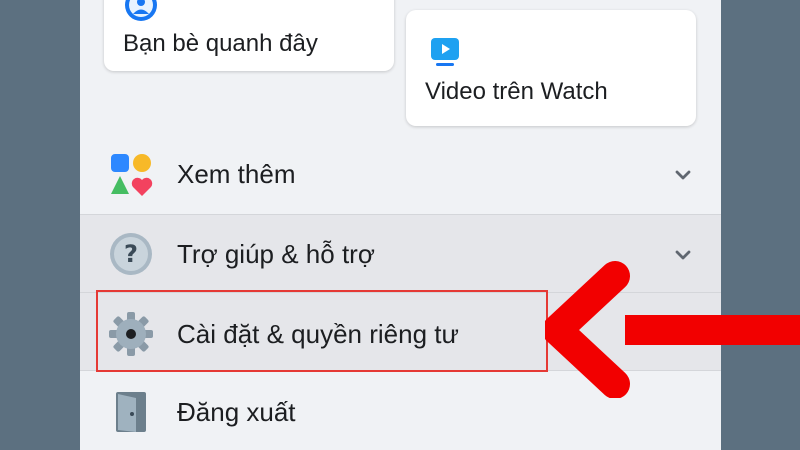 Image resolution: width=800 pixels, height=450 pixels. I want to click on red-arrow-annotation, so click(672, 329).